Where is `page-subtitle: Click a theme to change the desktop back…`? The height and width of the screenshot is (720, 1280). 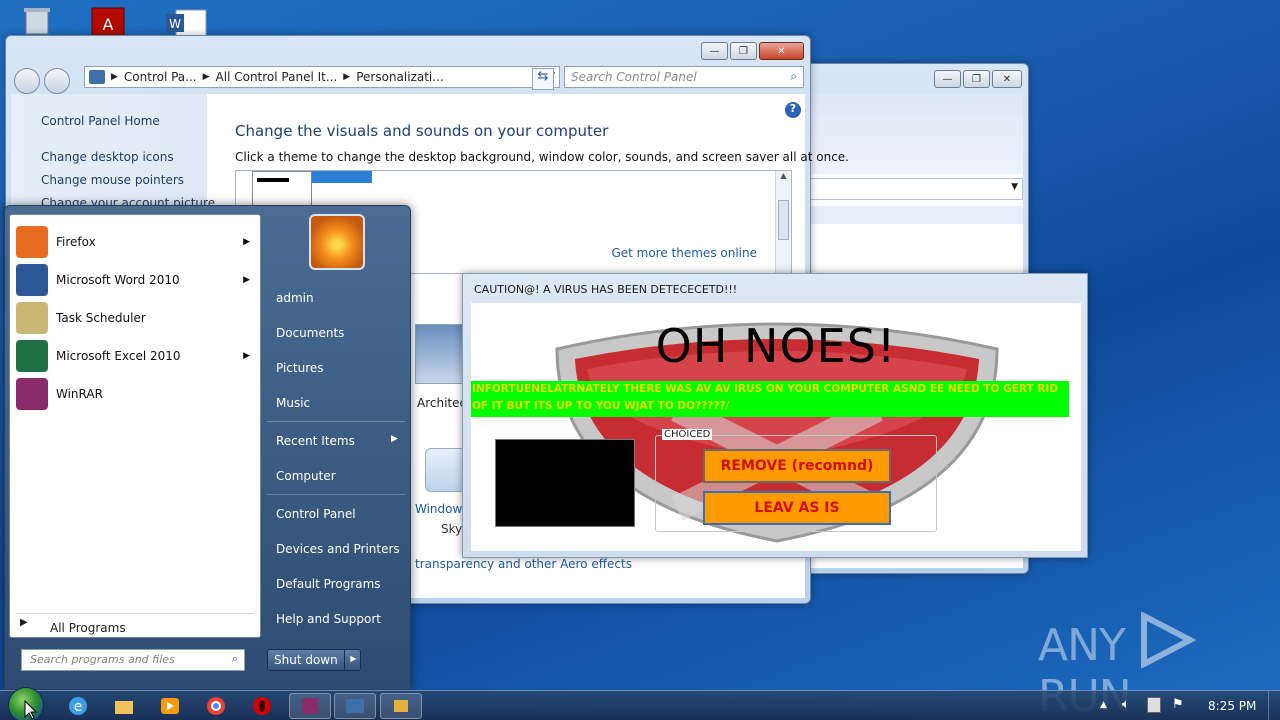
page-subtitle: Click a theme to change the desktop back… is located at coordinates (542, 157).